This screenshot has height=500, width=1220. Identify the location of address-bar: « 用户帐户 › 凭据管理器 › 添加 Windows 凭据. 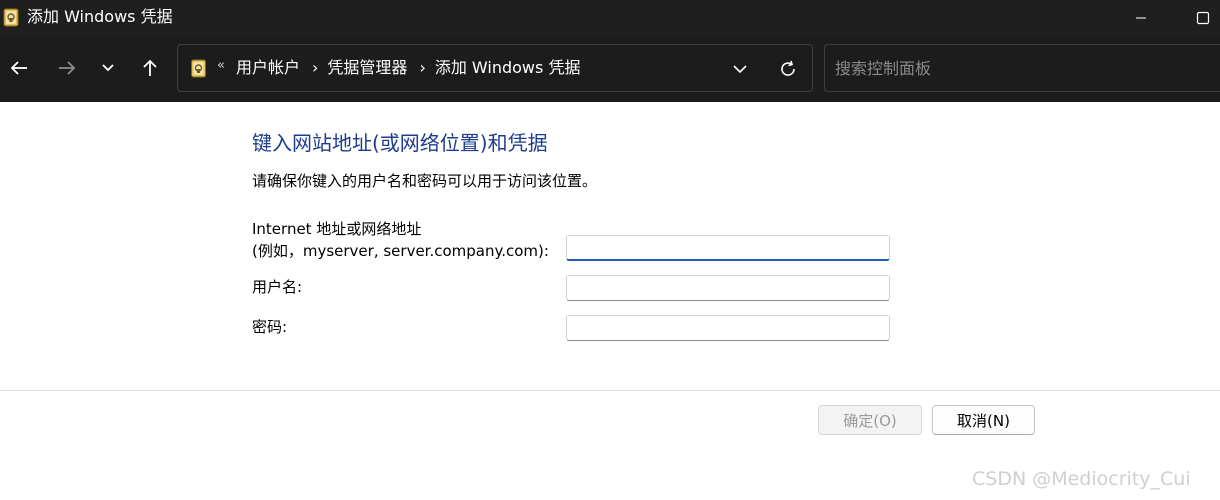
(495, 68).